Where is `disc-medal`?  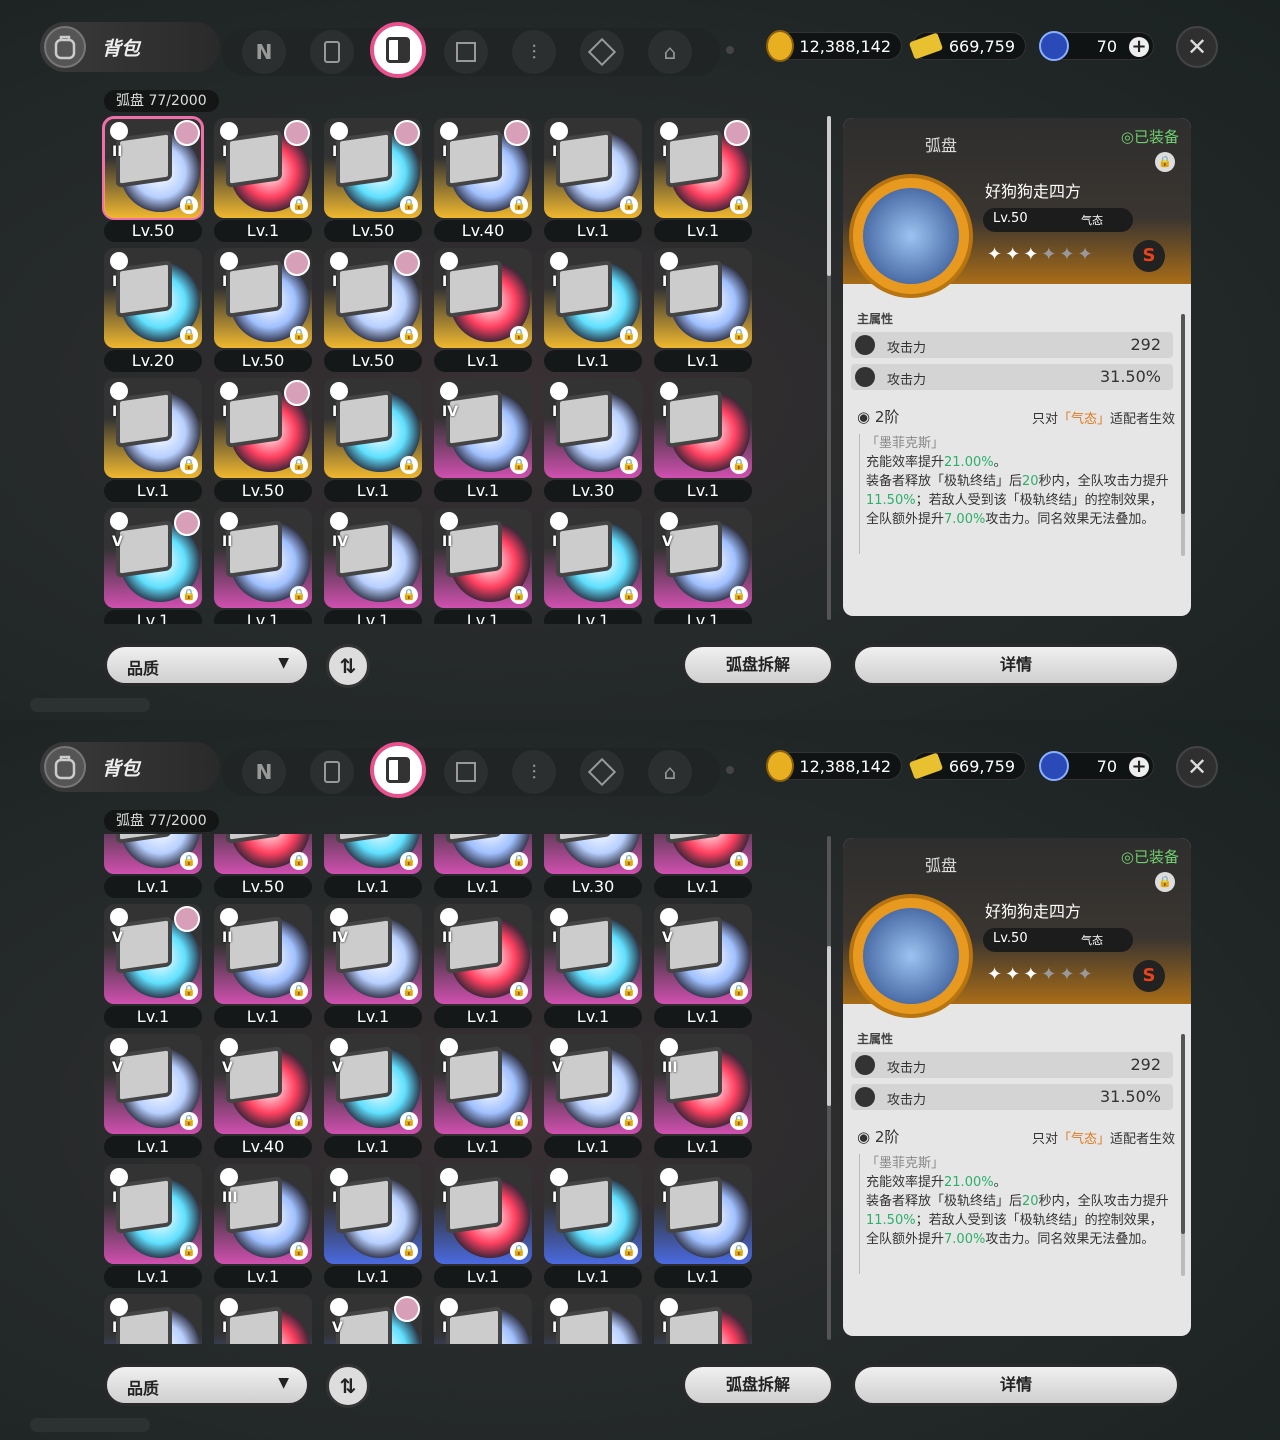
disc-medal is located at coordinates (911, 956).